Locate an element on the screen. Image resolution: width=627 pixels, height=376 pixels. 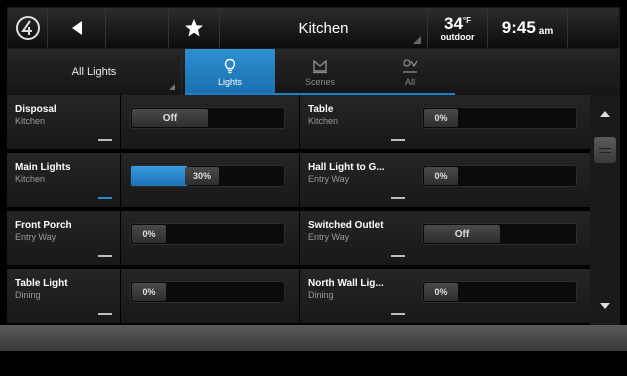
tab-scenes: Scenes is located at coordinates (320, 72).